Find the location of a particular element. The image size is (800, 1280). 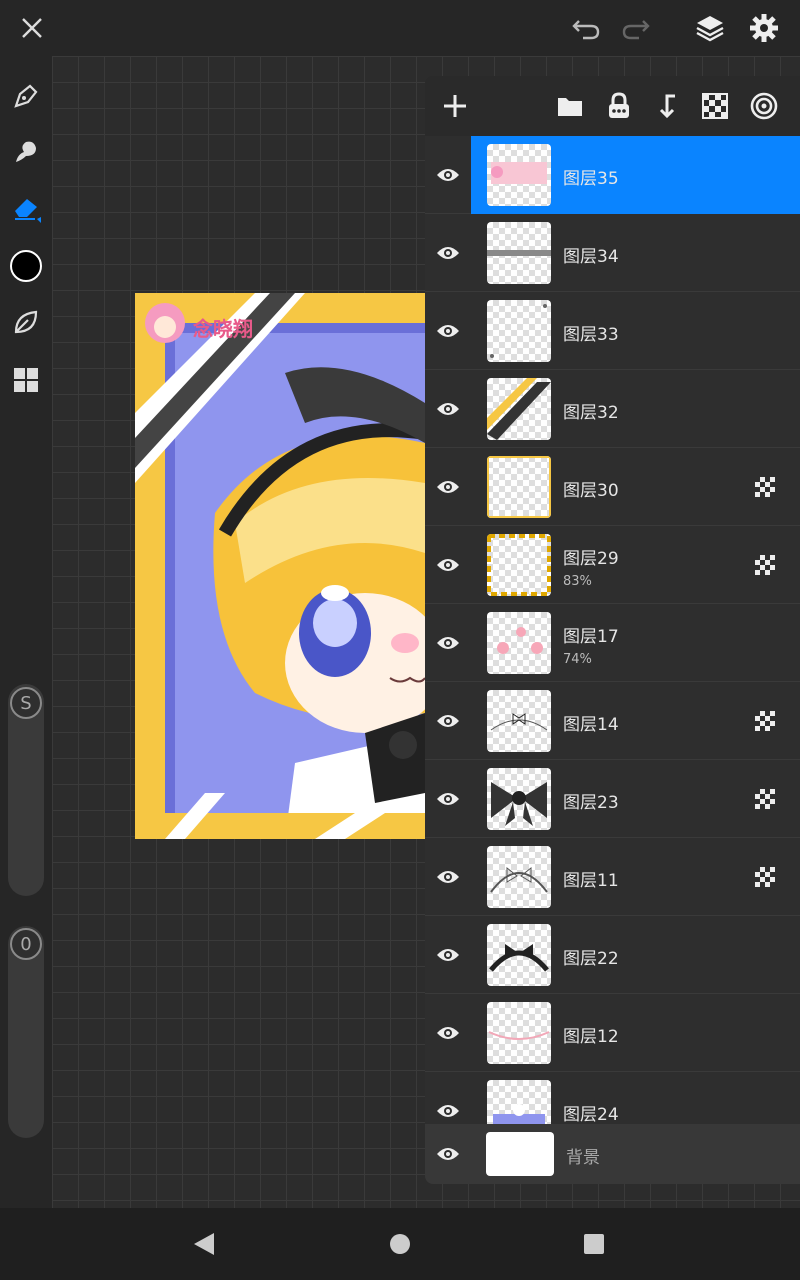

layer-row: 图层14 is located at coordinates (612, 721).